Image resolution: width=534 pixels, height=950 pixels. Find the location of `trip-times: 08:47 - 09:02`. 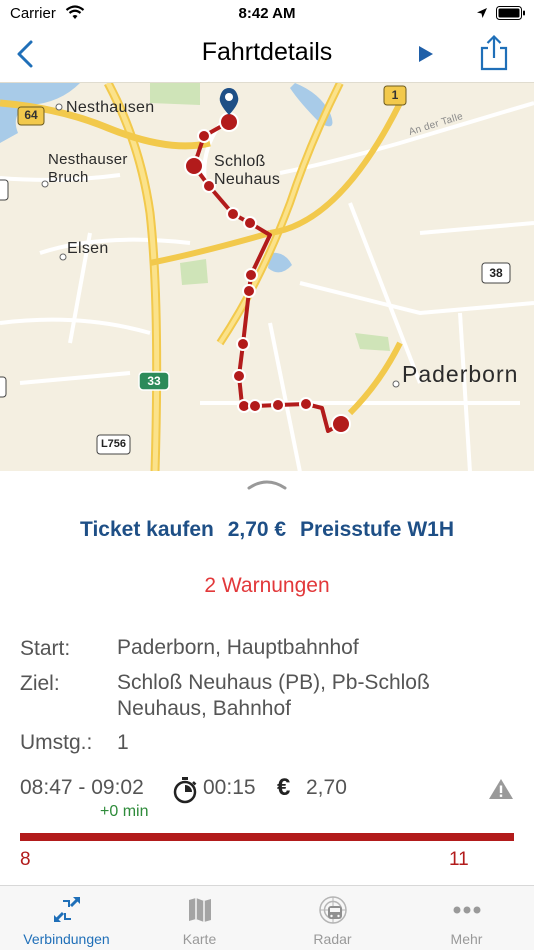

trip-times: 08:47 - 09:02 is located at coordinates (82, 787).